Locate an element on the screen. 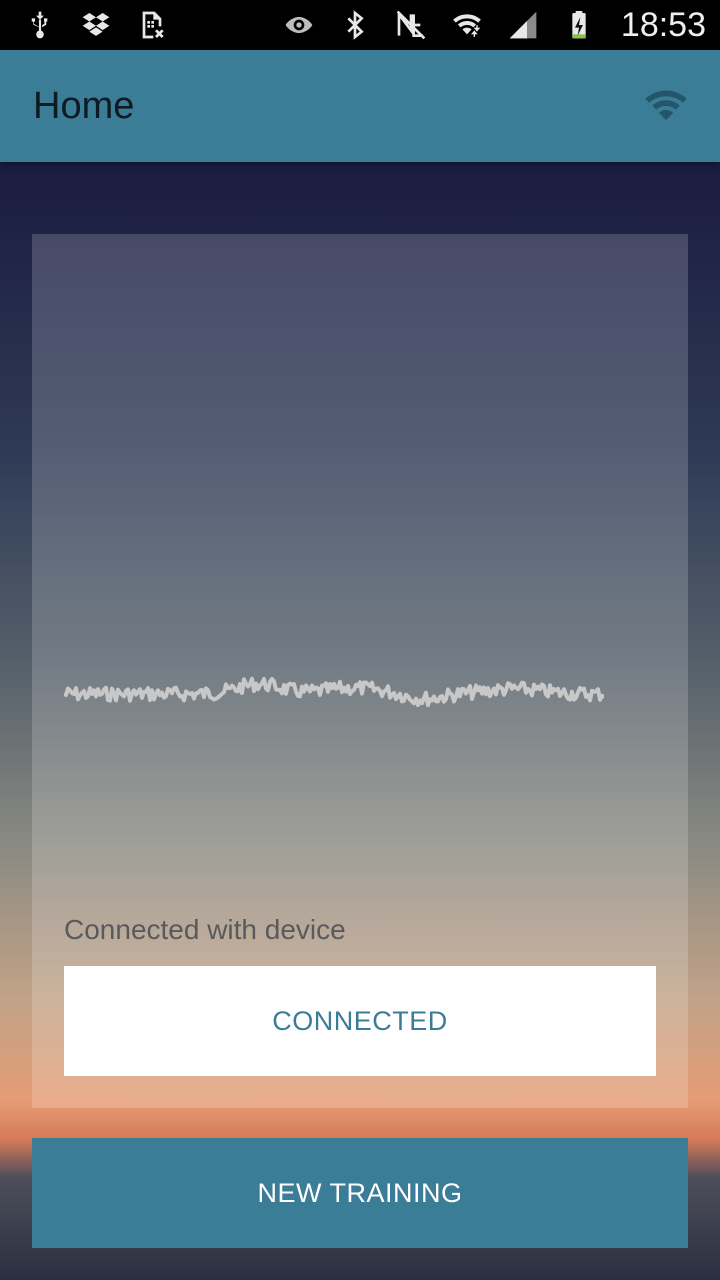  status-left-icons is located at coordinates (96, 25).